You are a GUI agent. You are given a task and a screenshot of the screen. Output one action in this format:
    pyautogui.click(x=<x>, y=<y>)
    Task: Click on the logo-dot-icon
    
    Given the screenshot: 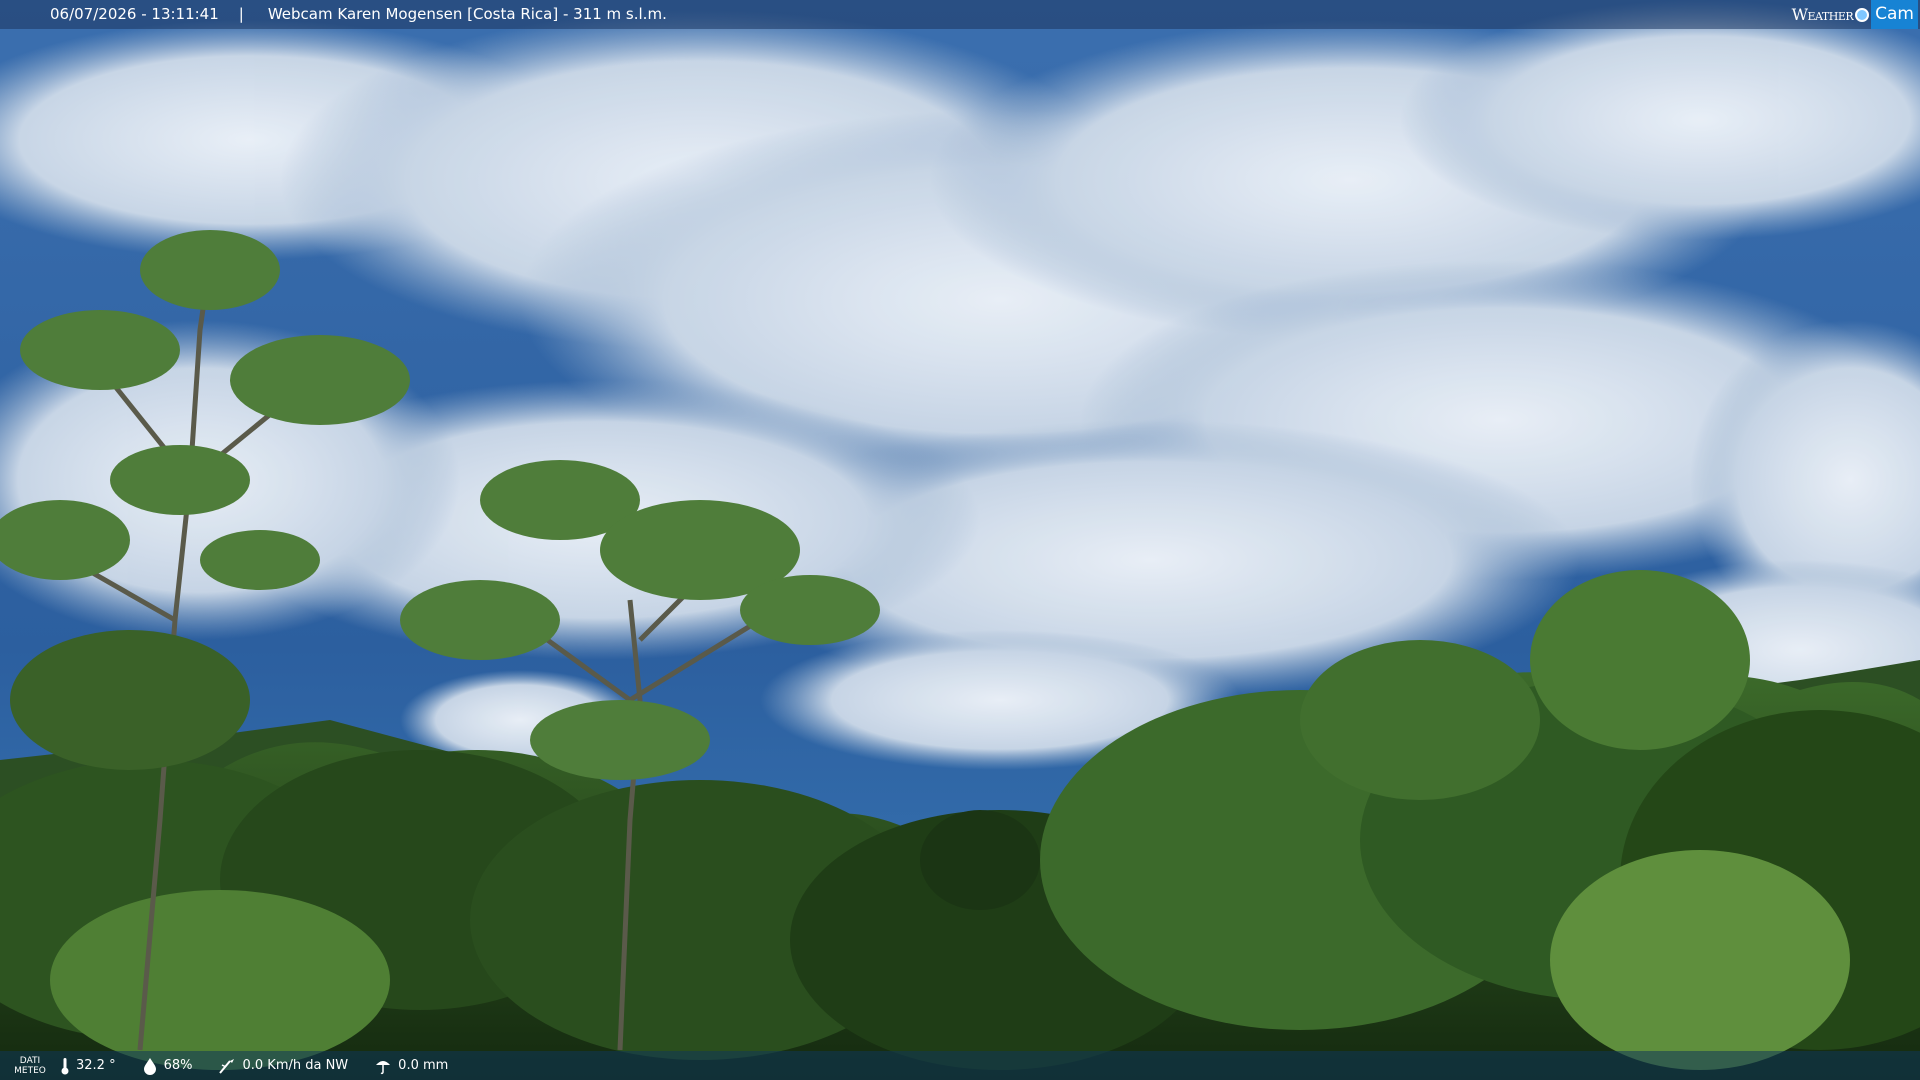 What is the action you would take?
    pyautogui.click(x=1862, y=14)
    